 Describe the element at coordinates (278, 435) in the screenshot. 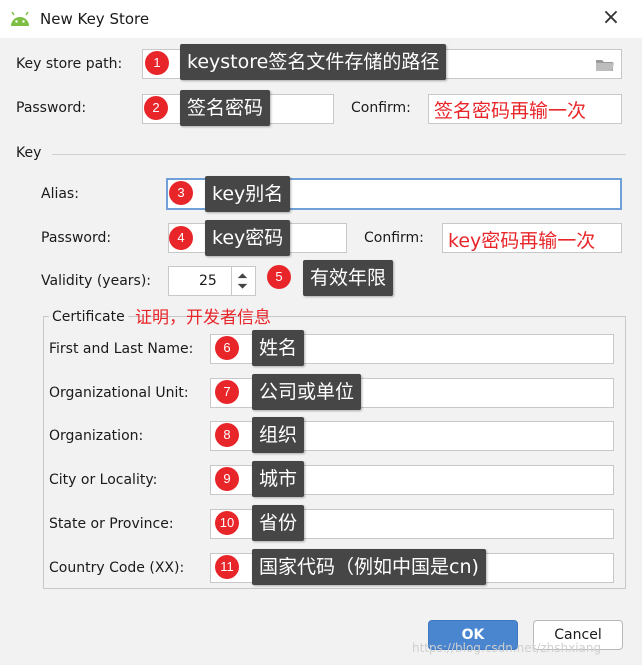

I see `annotation-8: 组织` at that location.